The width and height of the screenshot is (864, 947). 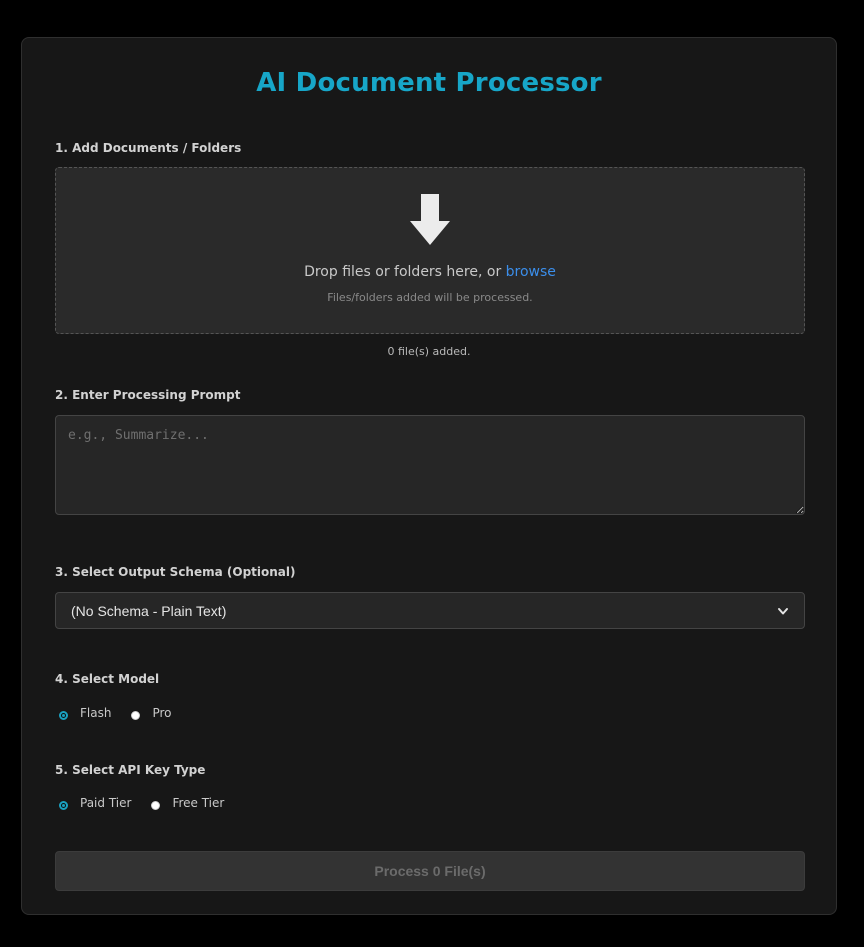 I want to click on radio-label-free-tier: Free Tier, so click(x=198, y=803).